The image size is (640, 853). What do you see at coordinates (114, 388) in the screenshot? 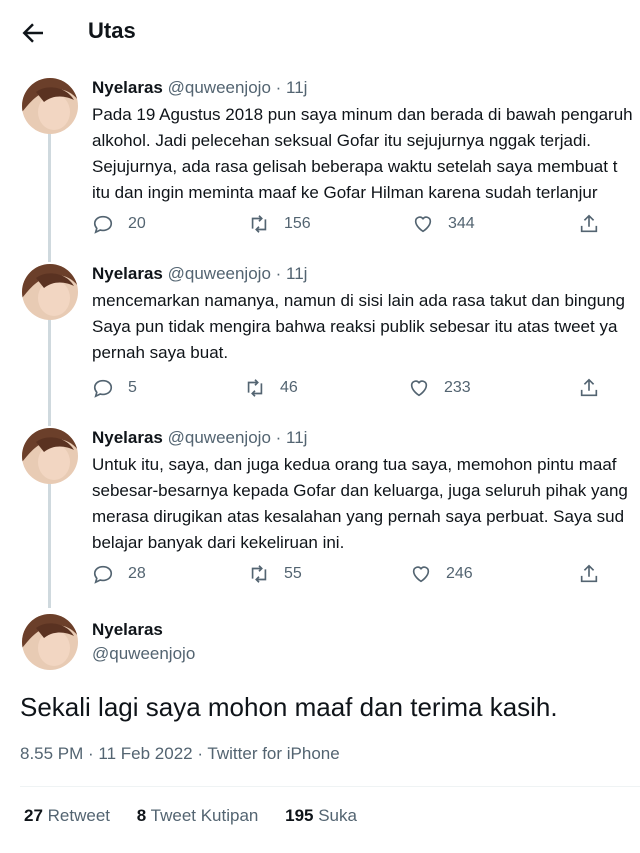
I see `reply-button: 5` at bounding box center [114, 388].